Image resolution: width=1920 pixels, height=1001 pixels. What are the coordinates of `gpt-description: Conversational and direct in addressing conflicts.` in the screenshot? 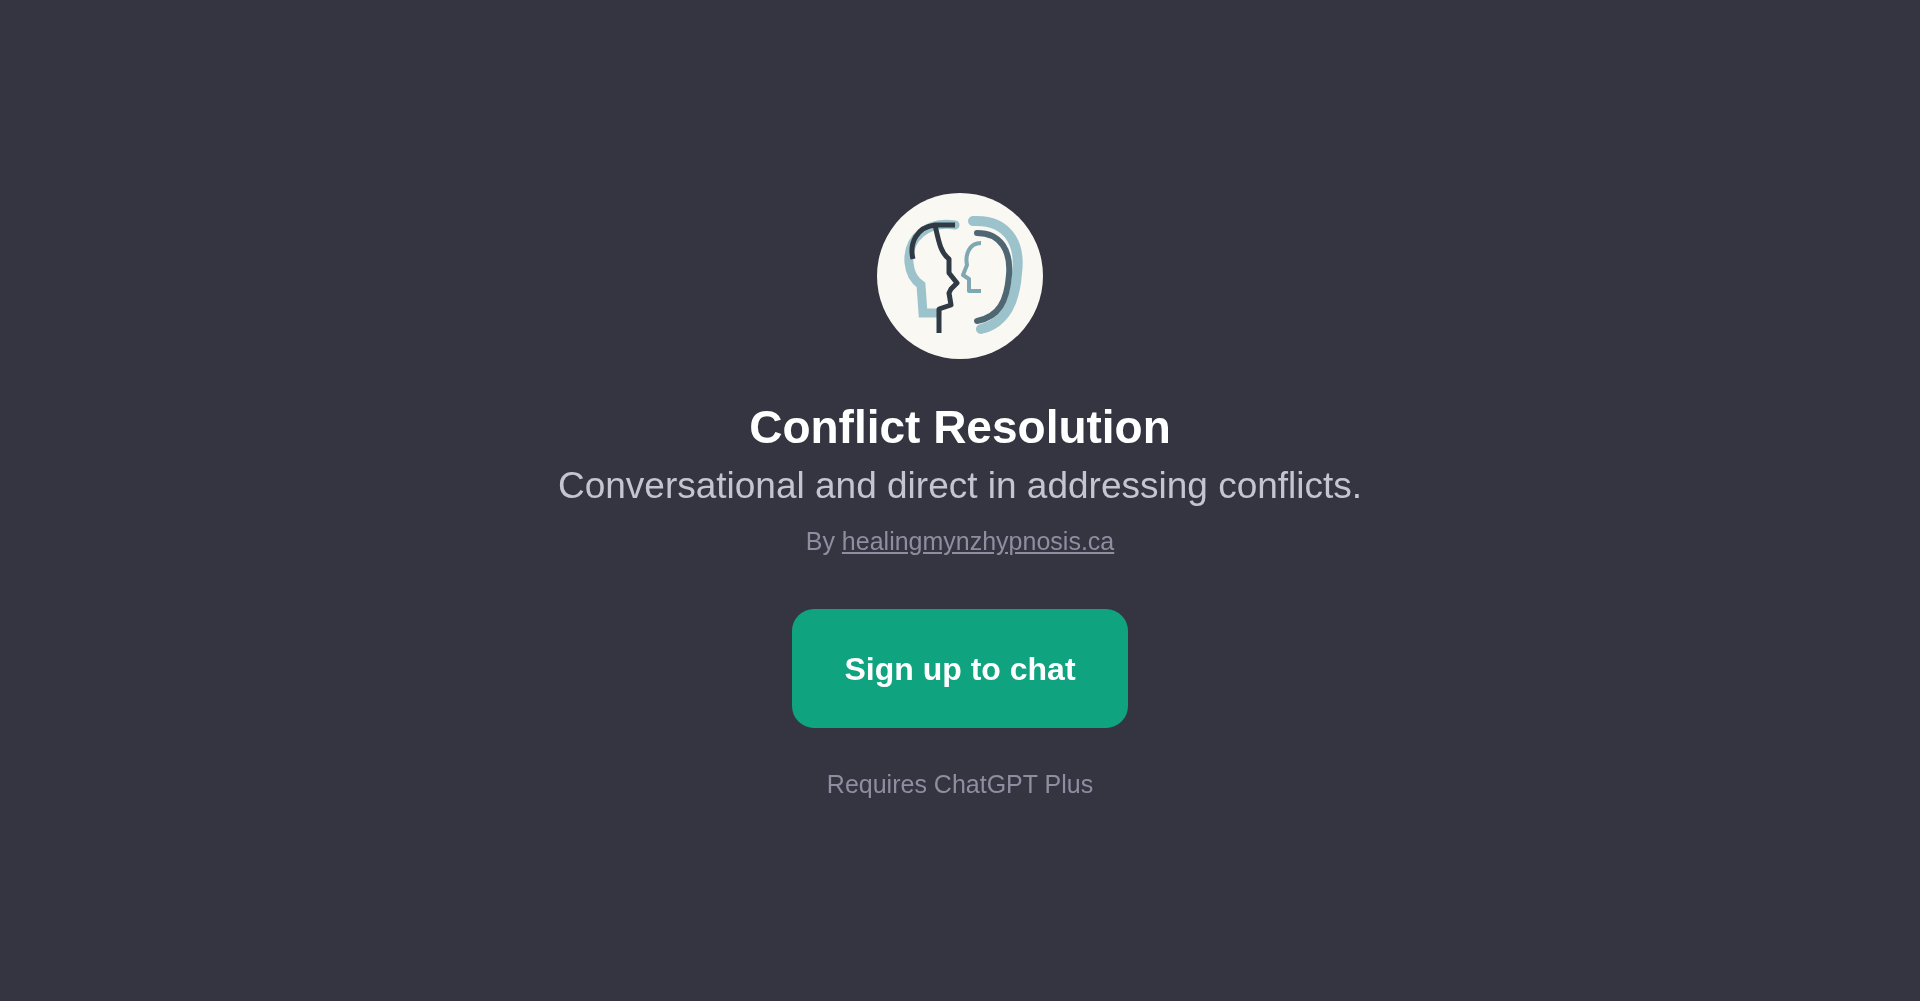 It's located at (960, 486).